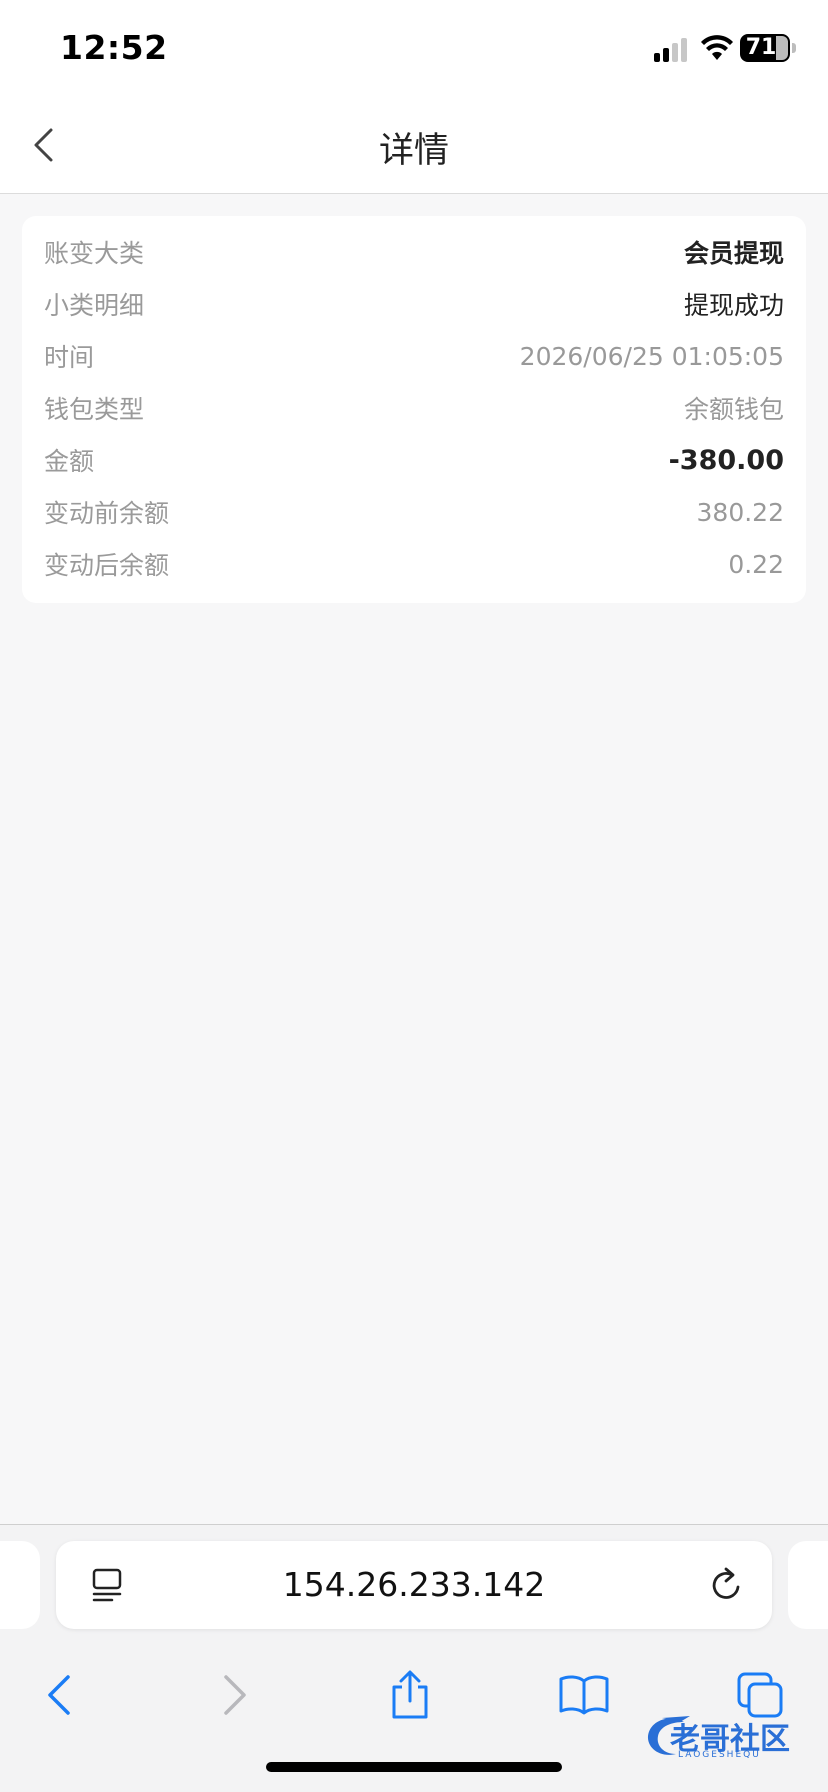 The image size is (828, 1792). I want to click on row-value: 会员提现, so click(733, 253).